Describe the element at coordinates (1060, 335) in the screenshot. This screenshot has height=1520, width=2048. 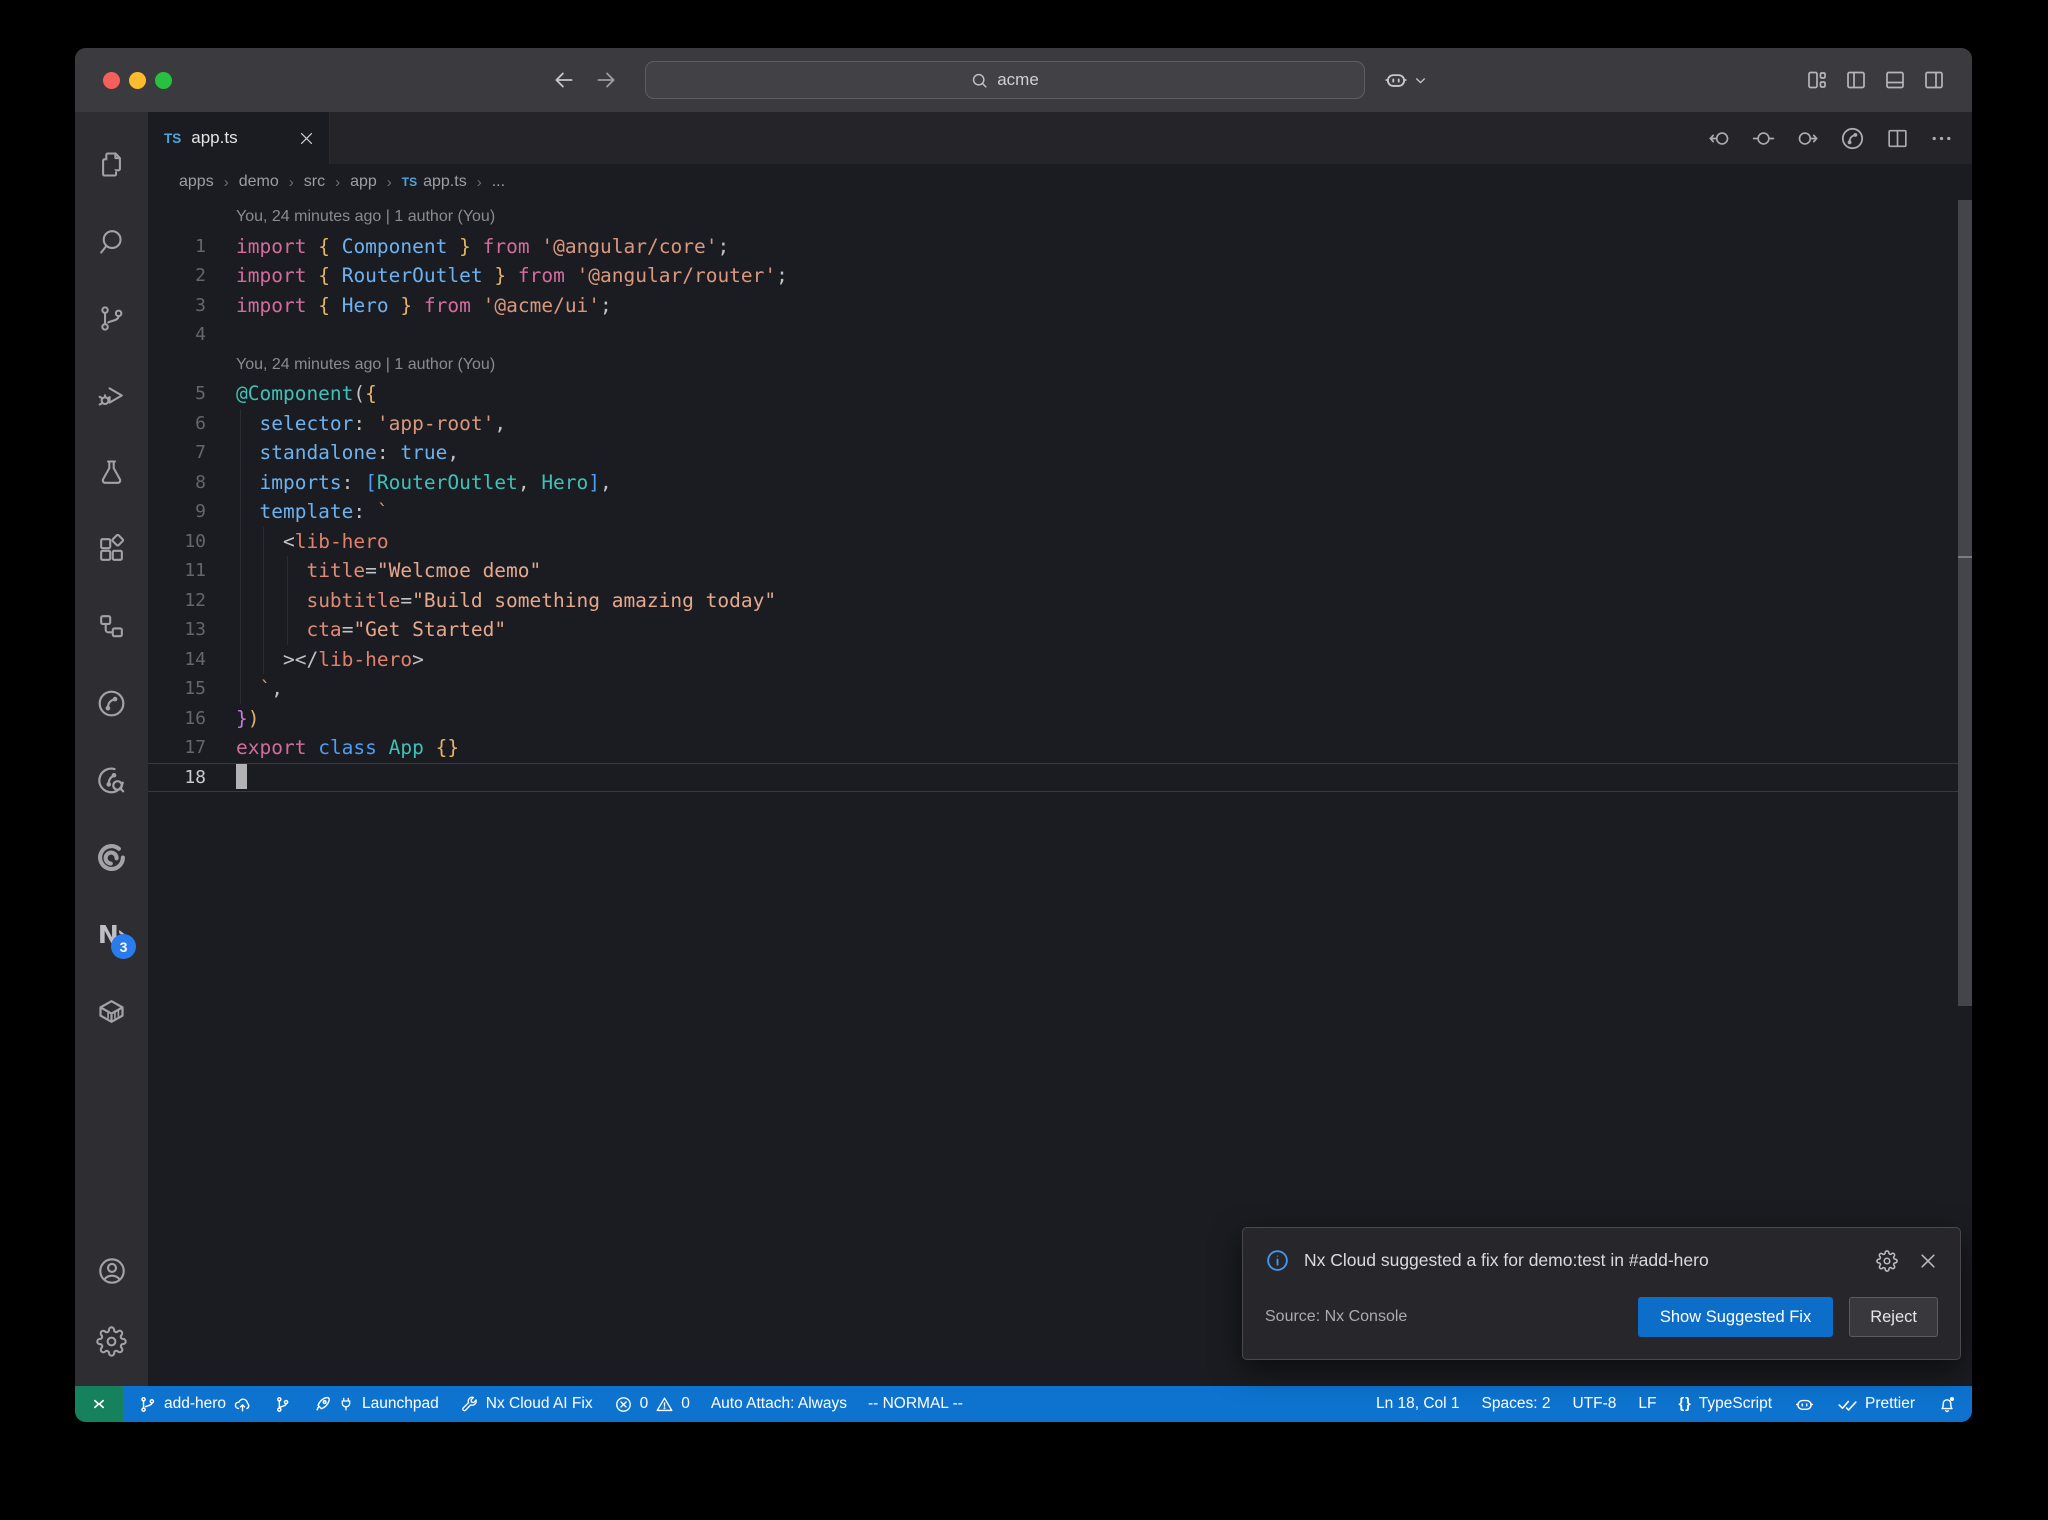
I see `code-line: 4` at that location.